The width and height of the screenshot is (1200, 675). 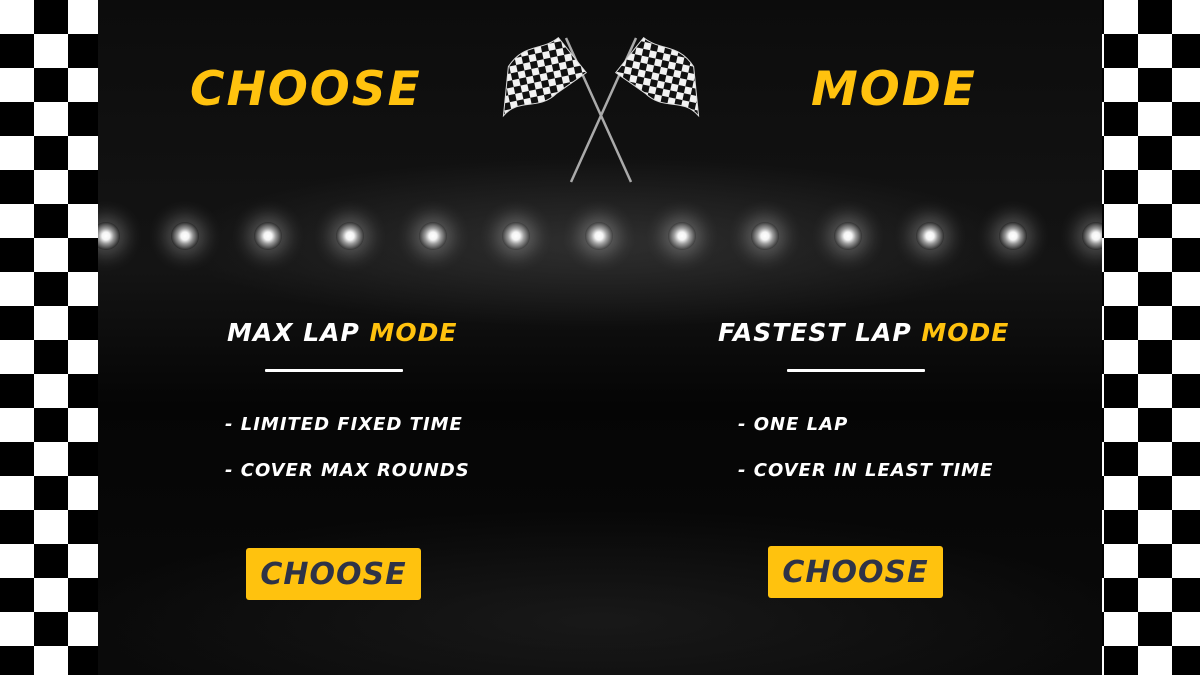 What do you see at coordinates (298, 332) in the screenshot?
I see `mode-title-main: MAX LAP` at bounding box center [298, 332].